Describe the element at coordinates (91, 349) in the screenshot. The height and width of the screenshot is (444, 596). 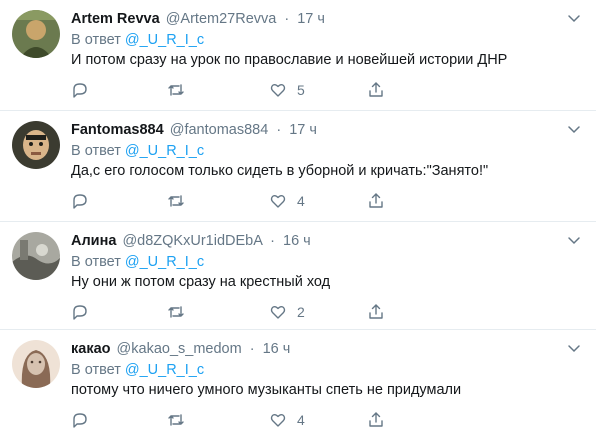
I see `display-name: какао` at that location.